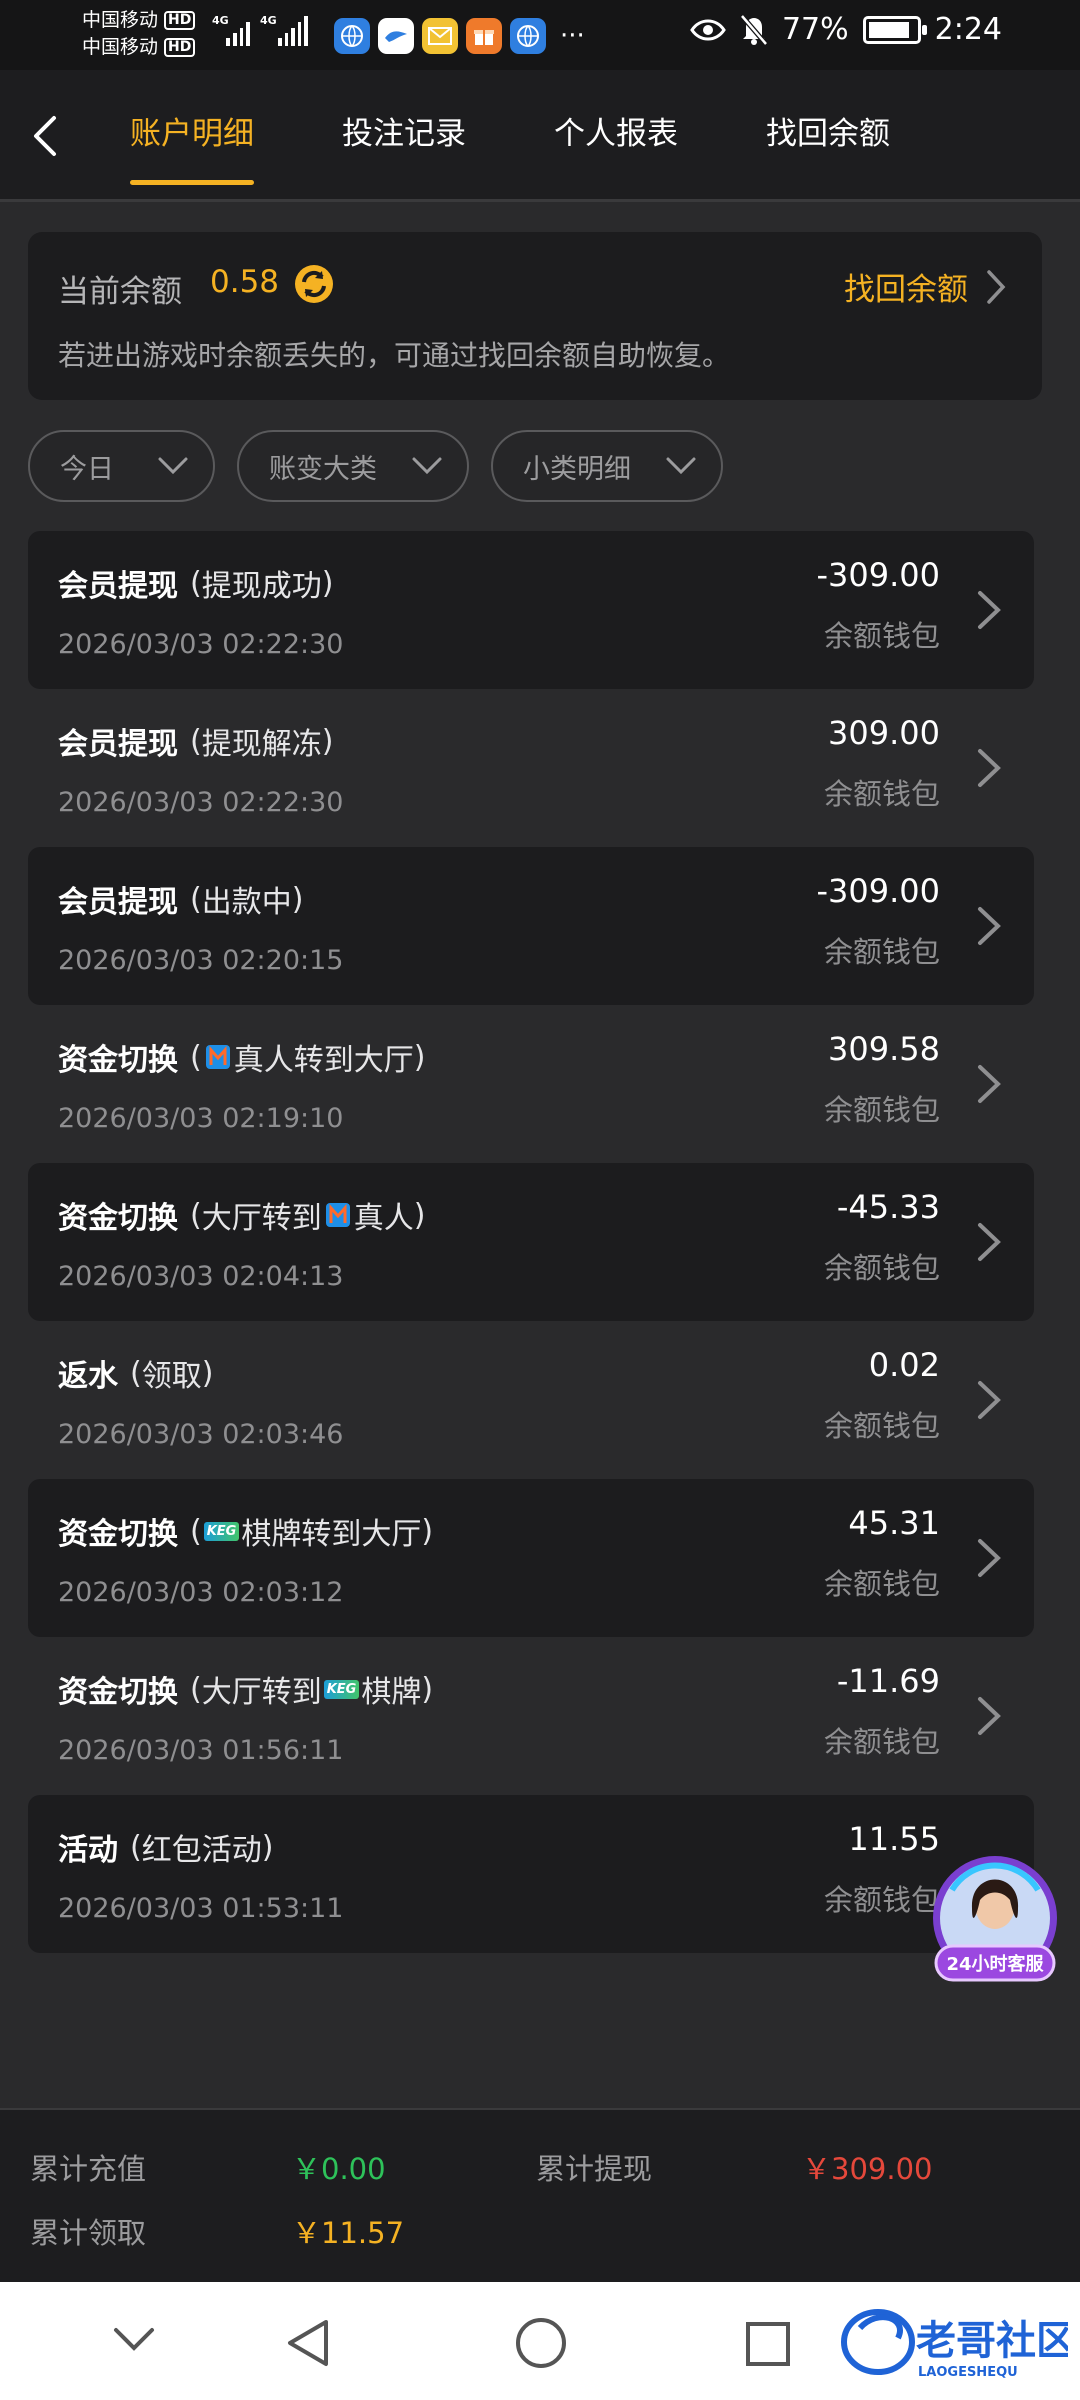 The image size is (1080, 2400). I want to click on total-claim-value: ￥11.57, so click(348, 2233).